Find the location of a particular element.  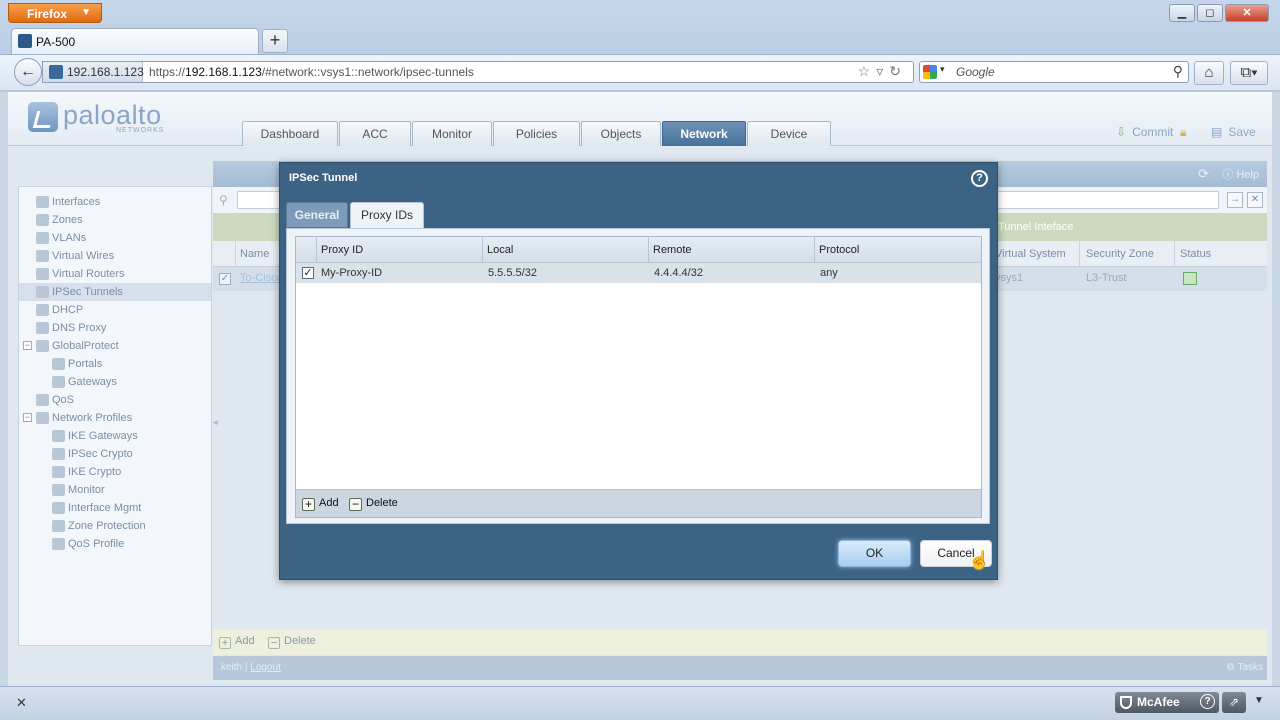

sidebar-item-label: DNS Proxy is located at coordinates (79, 328).